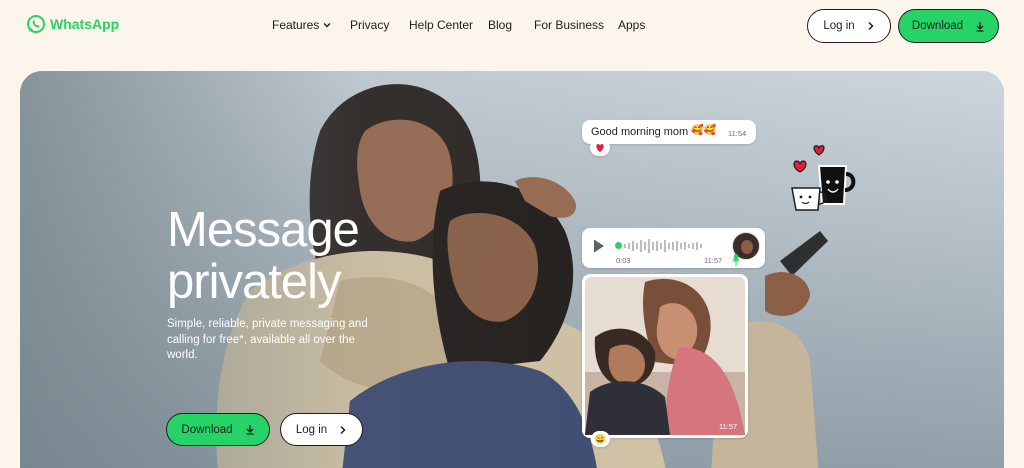 This screenshot has height=468, width=1024. I want to click on play-icon, so click(599, 246).